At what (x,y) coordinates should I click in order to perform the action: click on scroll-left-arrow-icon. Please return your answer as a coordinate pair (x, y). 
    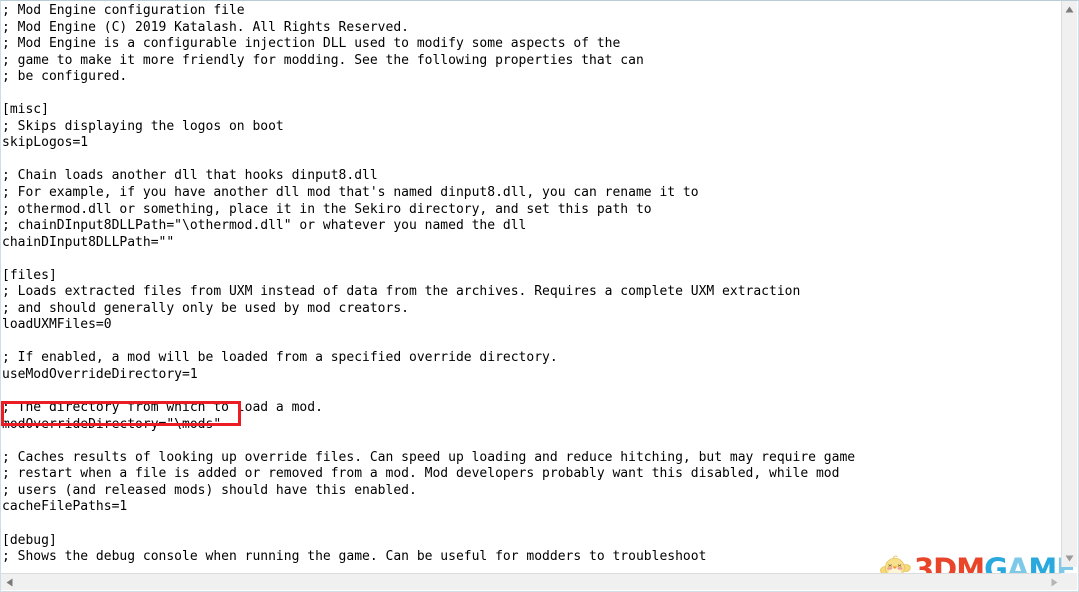
    Looking at the image, I should click on (9, 582).